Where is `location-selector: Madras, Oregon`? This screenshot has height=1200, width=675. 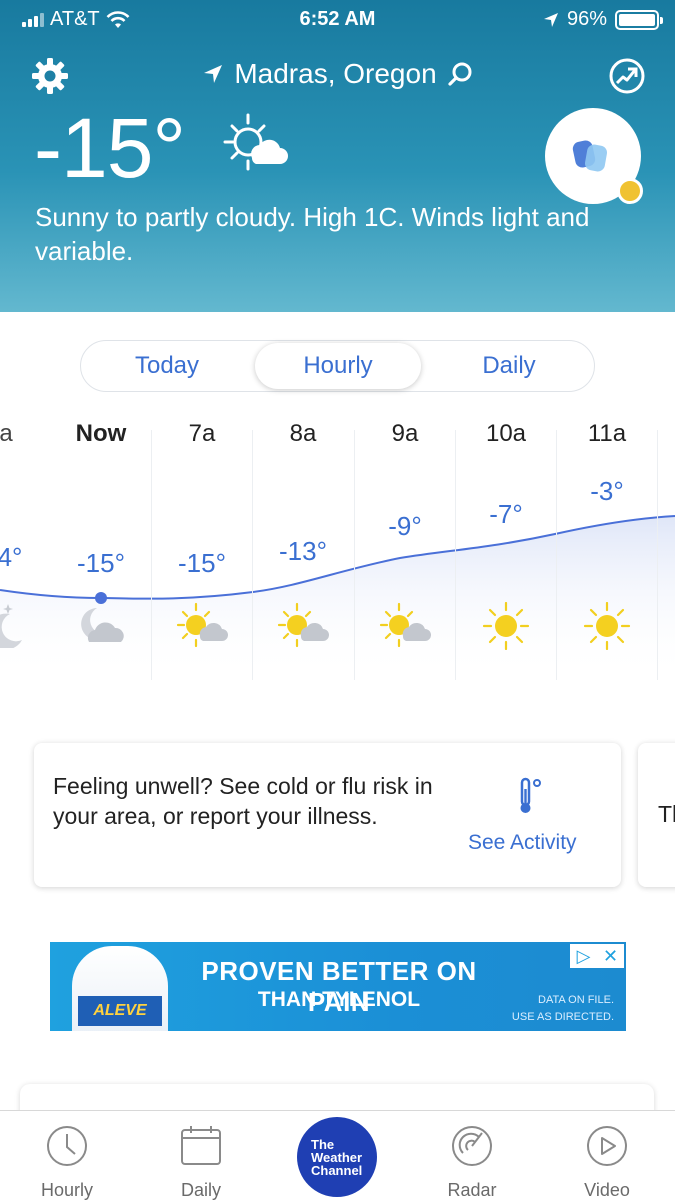 location-selector: Madras, Oregon is located at coordinates (337, 74).